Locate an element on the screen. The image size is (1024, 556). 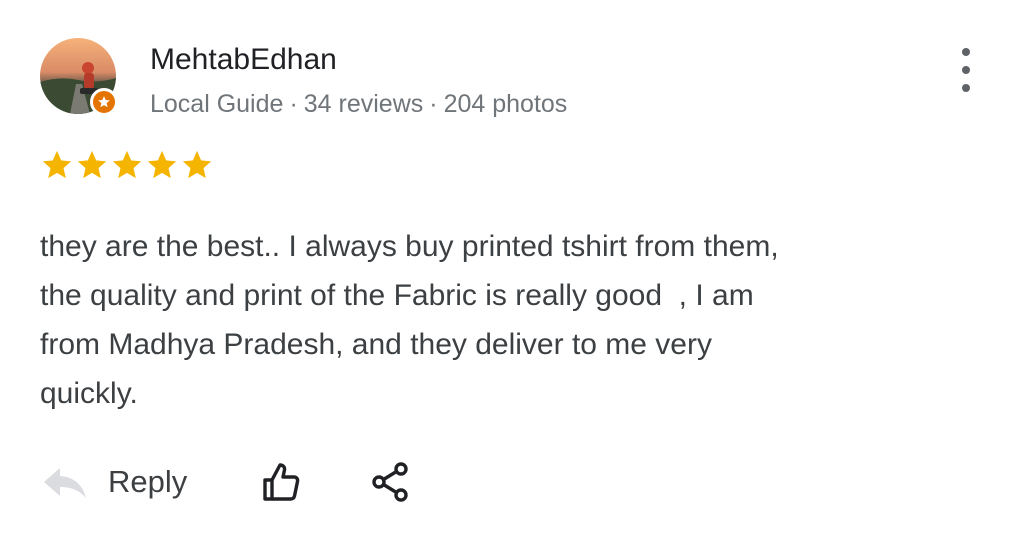
like-button is located at coordinates (281, 482).